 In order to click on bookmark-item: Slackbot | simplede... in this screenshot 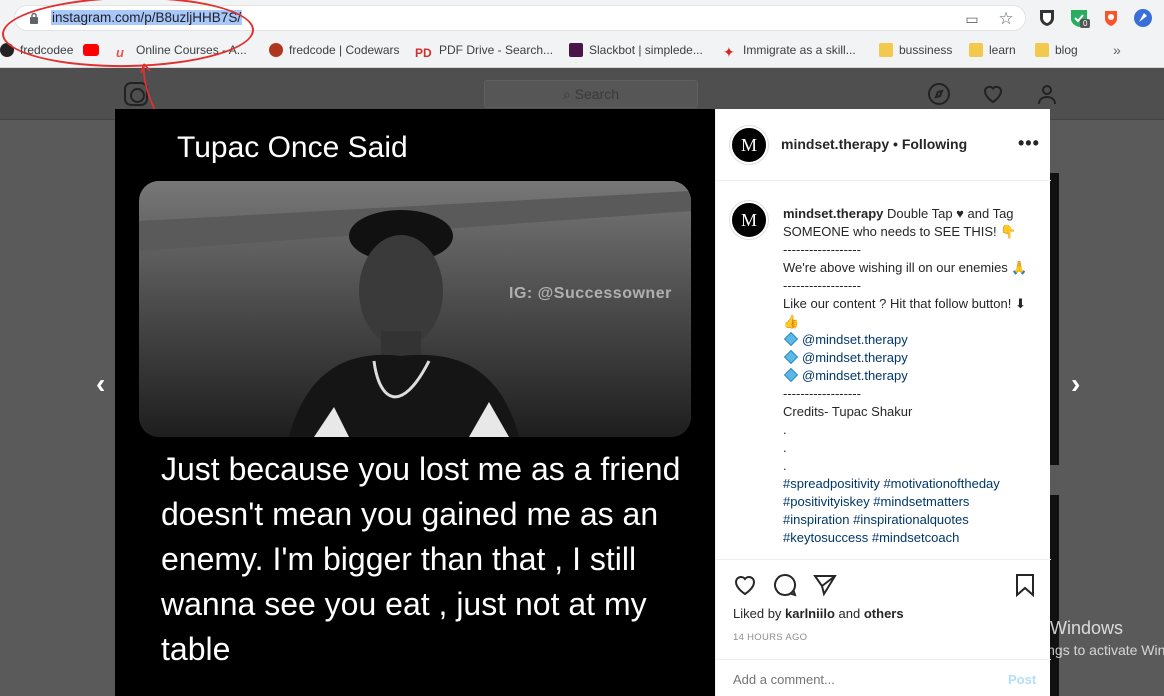, I will do `click(636, 50)`.